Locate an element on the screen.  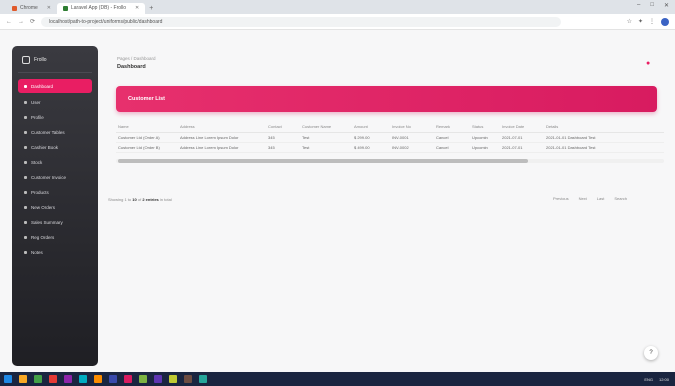
column-header: Status is located at coordinates (485, 127).